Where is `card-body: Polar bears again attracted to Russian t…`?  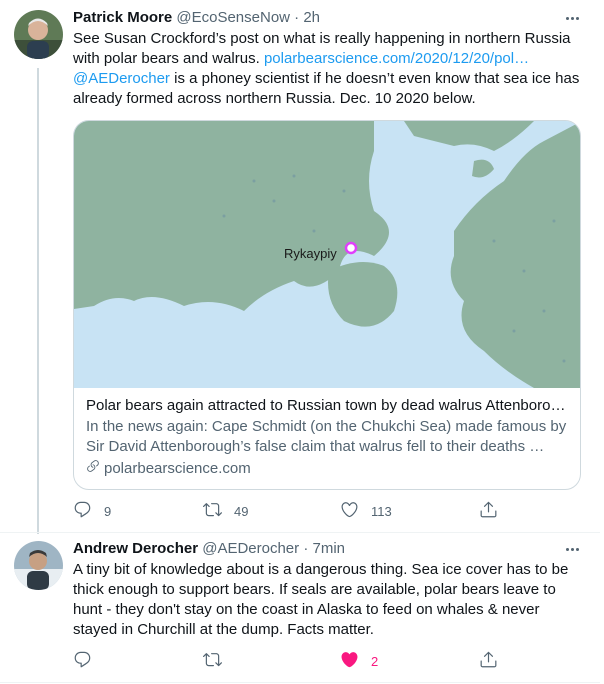
card-body: Polar bears again attracted to Russian t… is located at coordinates (328, 437).